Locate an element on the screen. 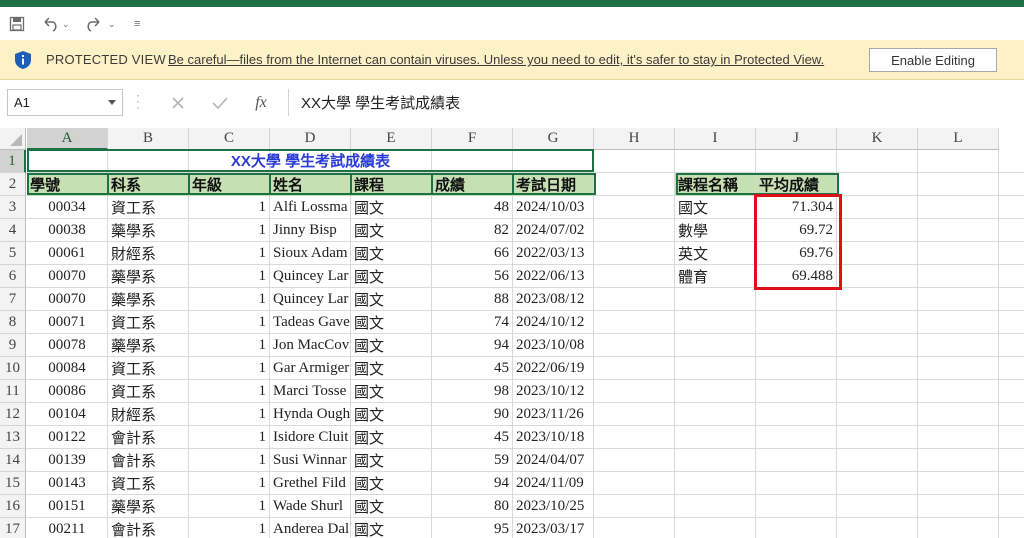  table-cell: 藥學系 is located at coordinates (148, 506).